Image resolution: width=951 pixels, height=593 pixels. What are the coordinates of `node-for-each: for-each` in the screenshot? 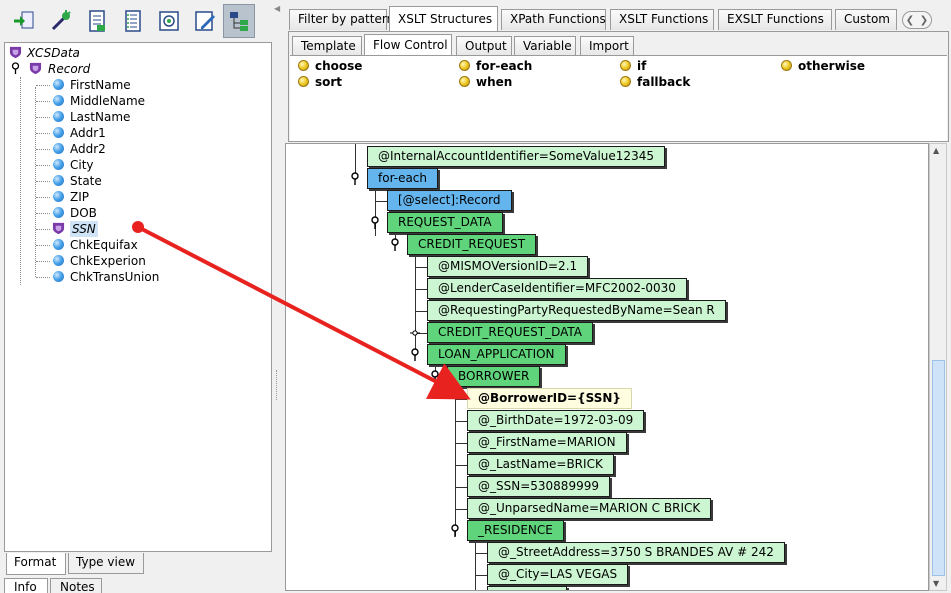 It's located at (403, 178).